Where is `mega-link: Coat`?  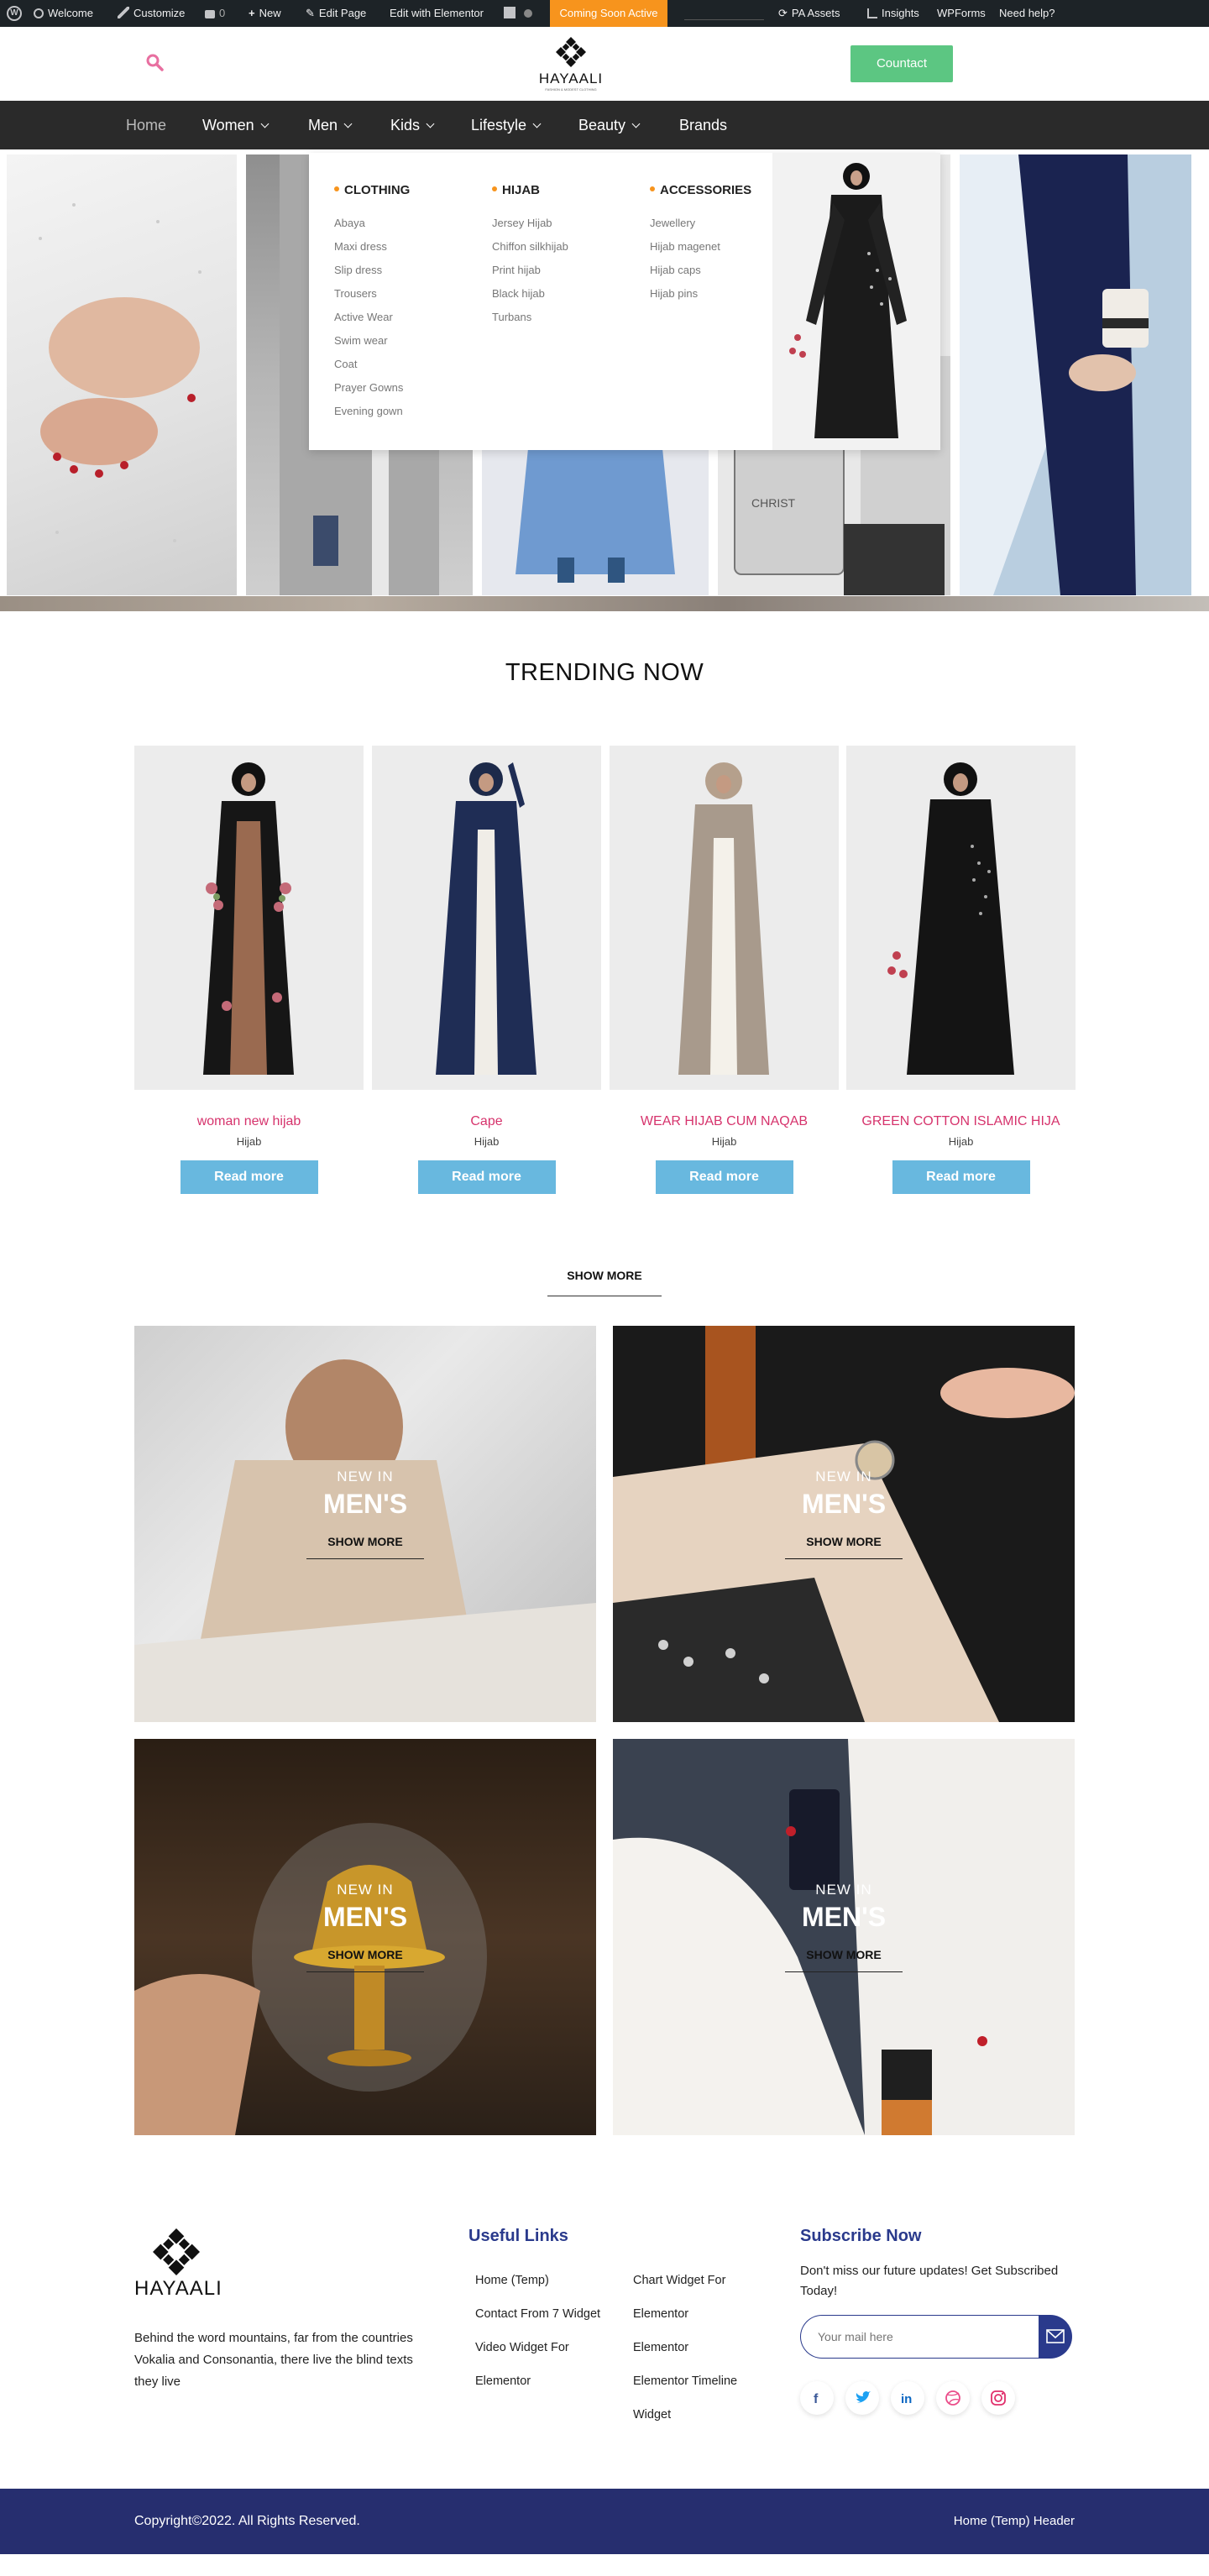 mega-link: Coat is located at coordinates (372, 364).